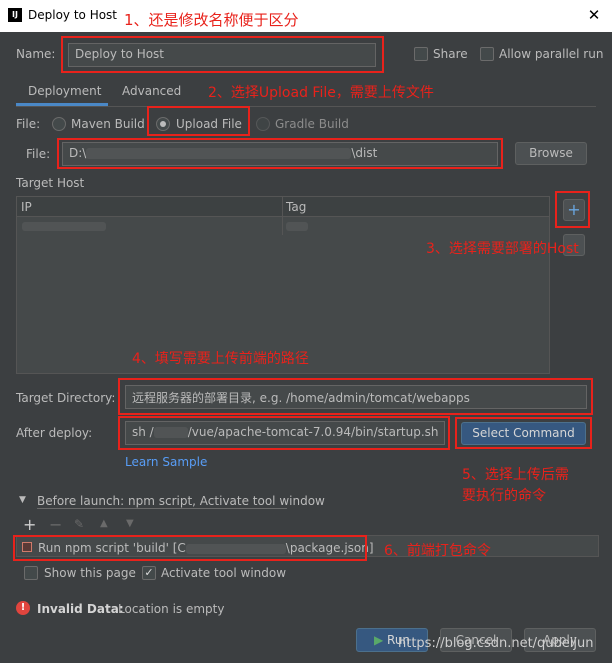 The width and height of the screenshot is (612, 663). What do you see at coordinates (80, 609) in the screenshot?
I see `error-label: Invalid Data:` at bounding box center [80, 609].